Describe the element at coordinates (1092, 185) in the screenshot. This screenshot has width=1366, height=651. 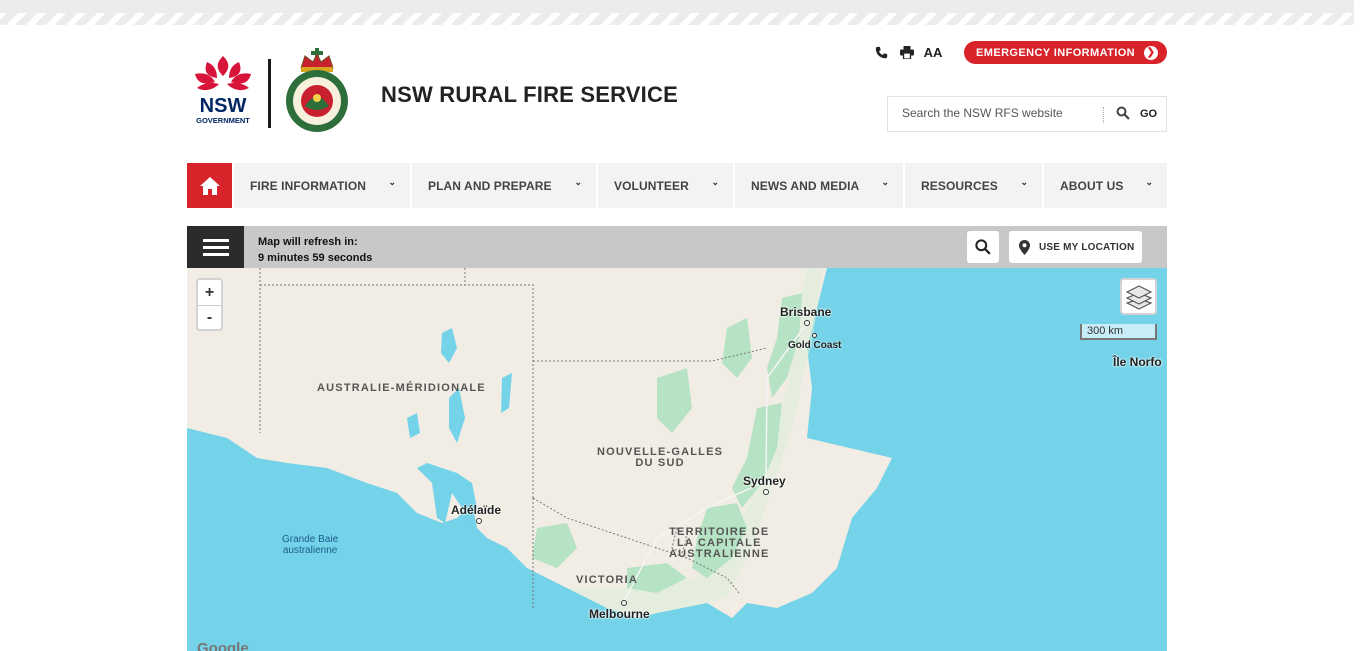
I see `nav-item-label: ABOUT US` at that location.